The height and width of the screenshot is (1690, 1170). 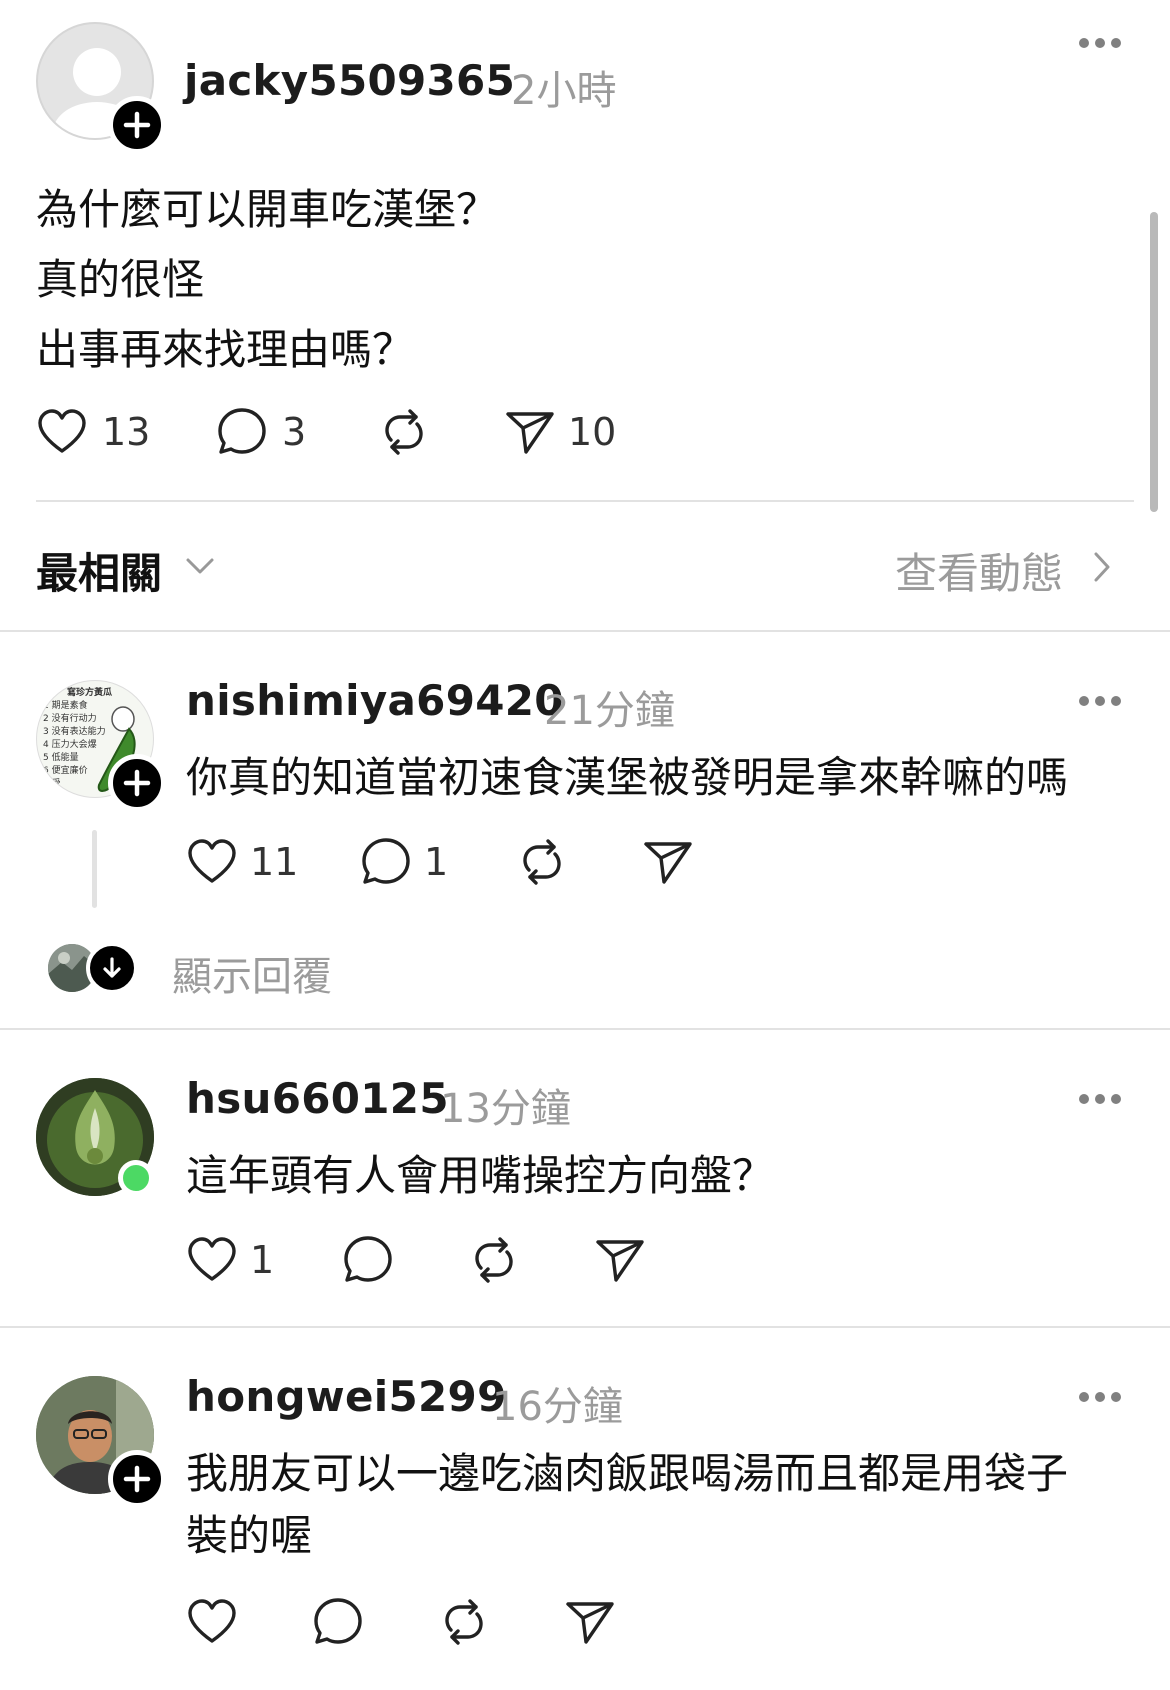 What do you see at coordinates (1102, 567) in the screenshot?
I see `chevron-right-icon` at bounding box center [1102, 567].